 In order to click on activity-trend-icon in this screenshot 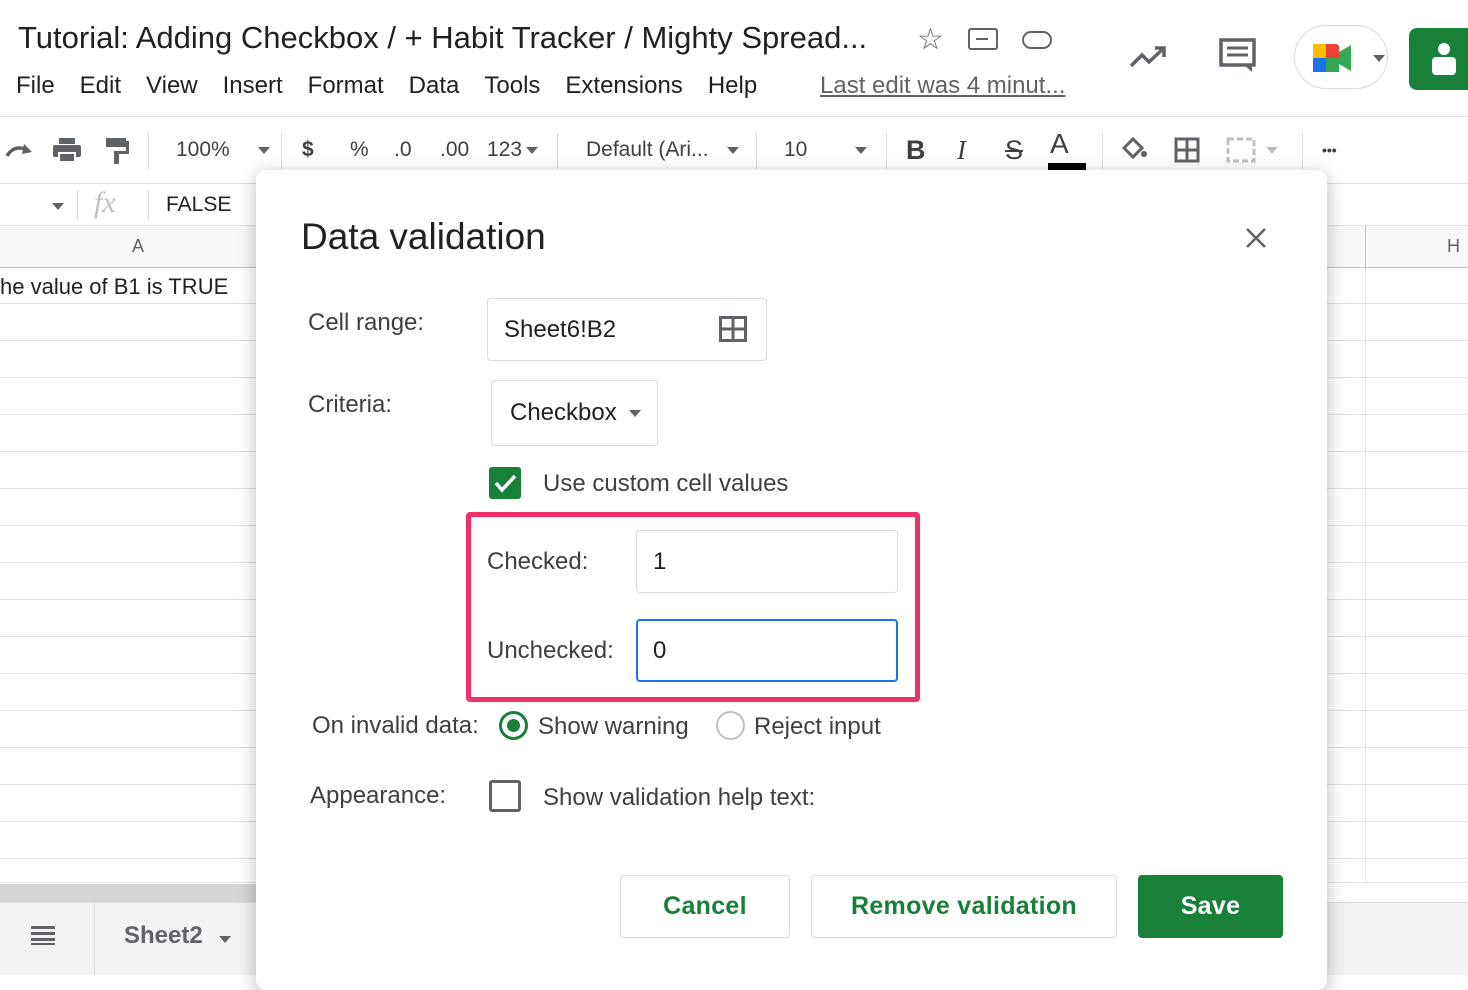, I will do `click(1148, 57)`.